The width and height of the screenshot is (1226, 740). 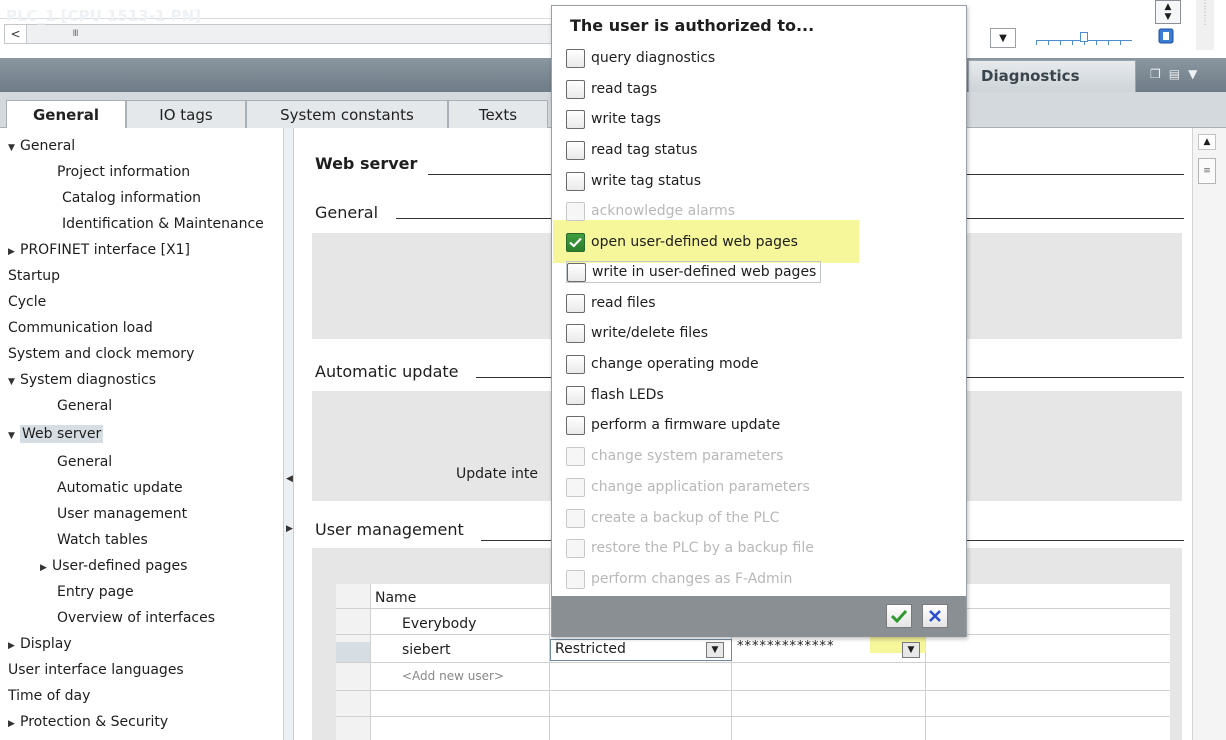 I want to click on inspector-title: PLC_1 [CPU 1513-1 PN], so click(x=104, y=16).